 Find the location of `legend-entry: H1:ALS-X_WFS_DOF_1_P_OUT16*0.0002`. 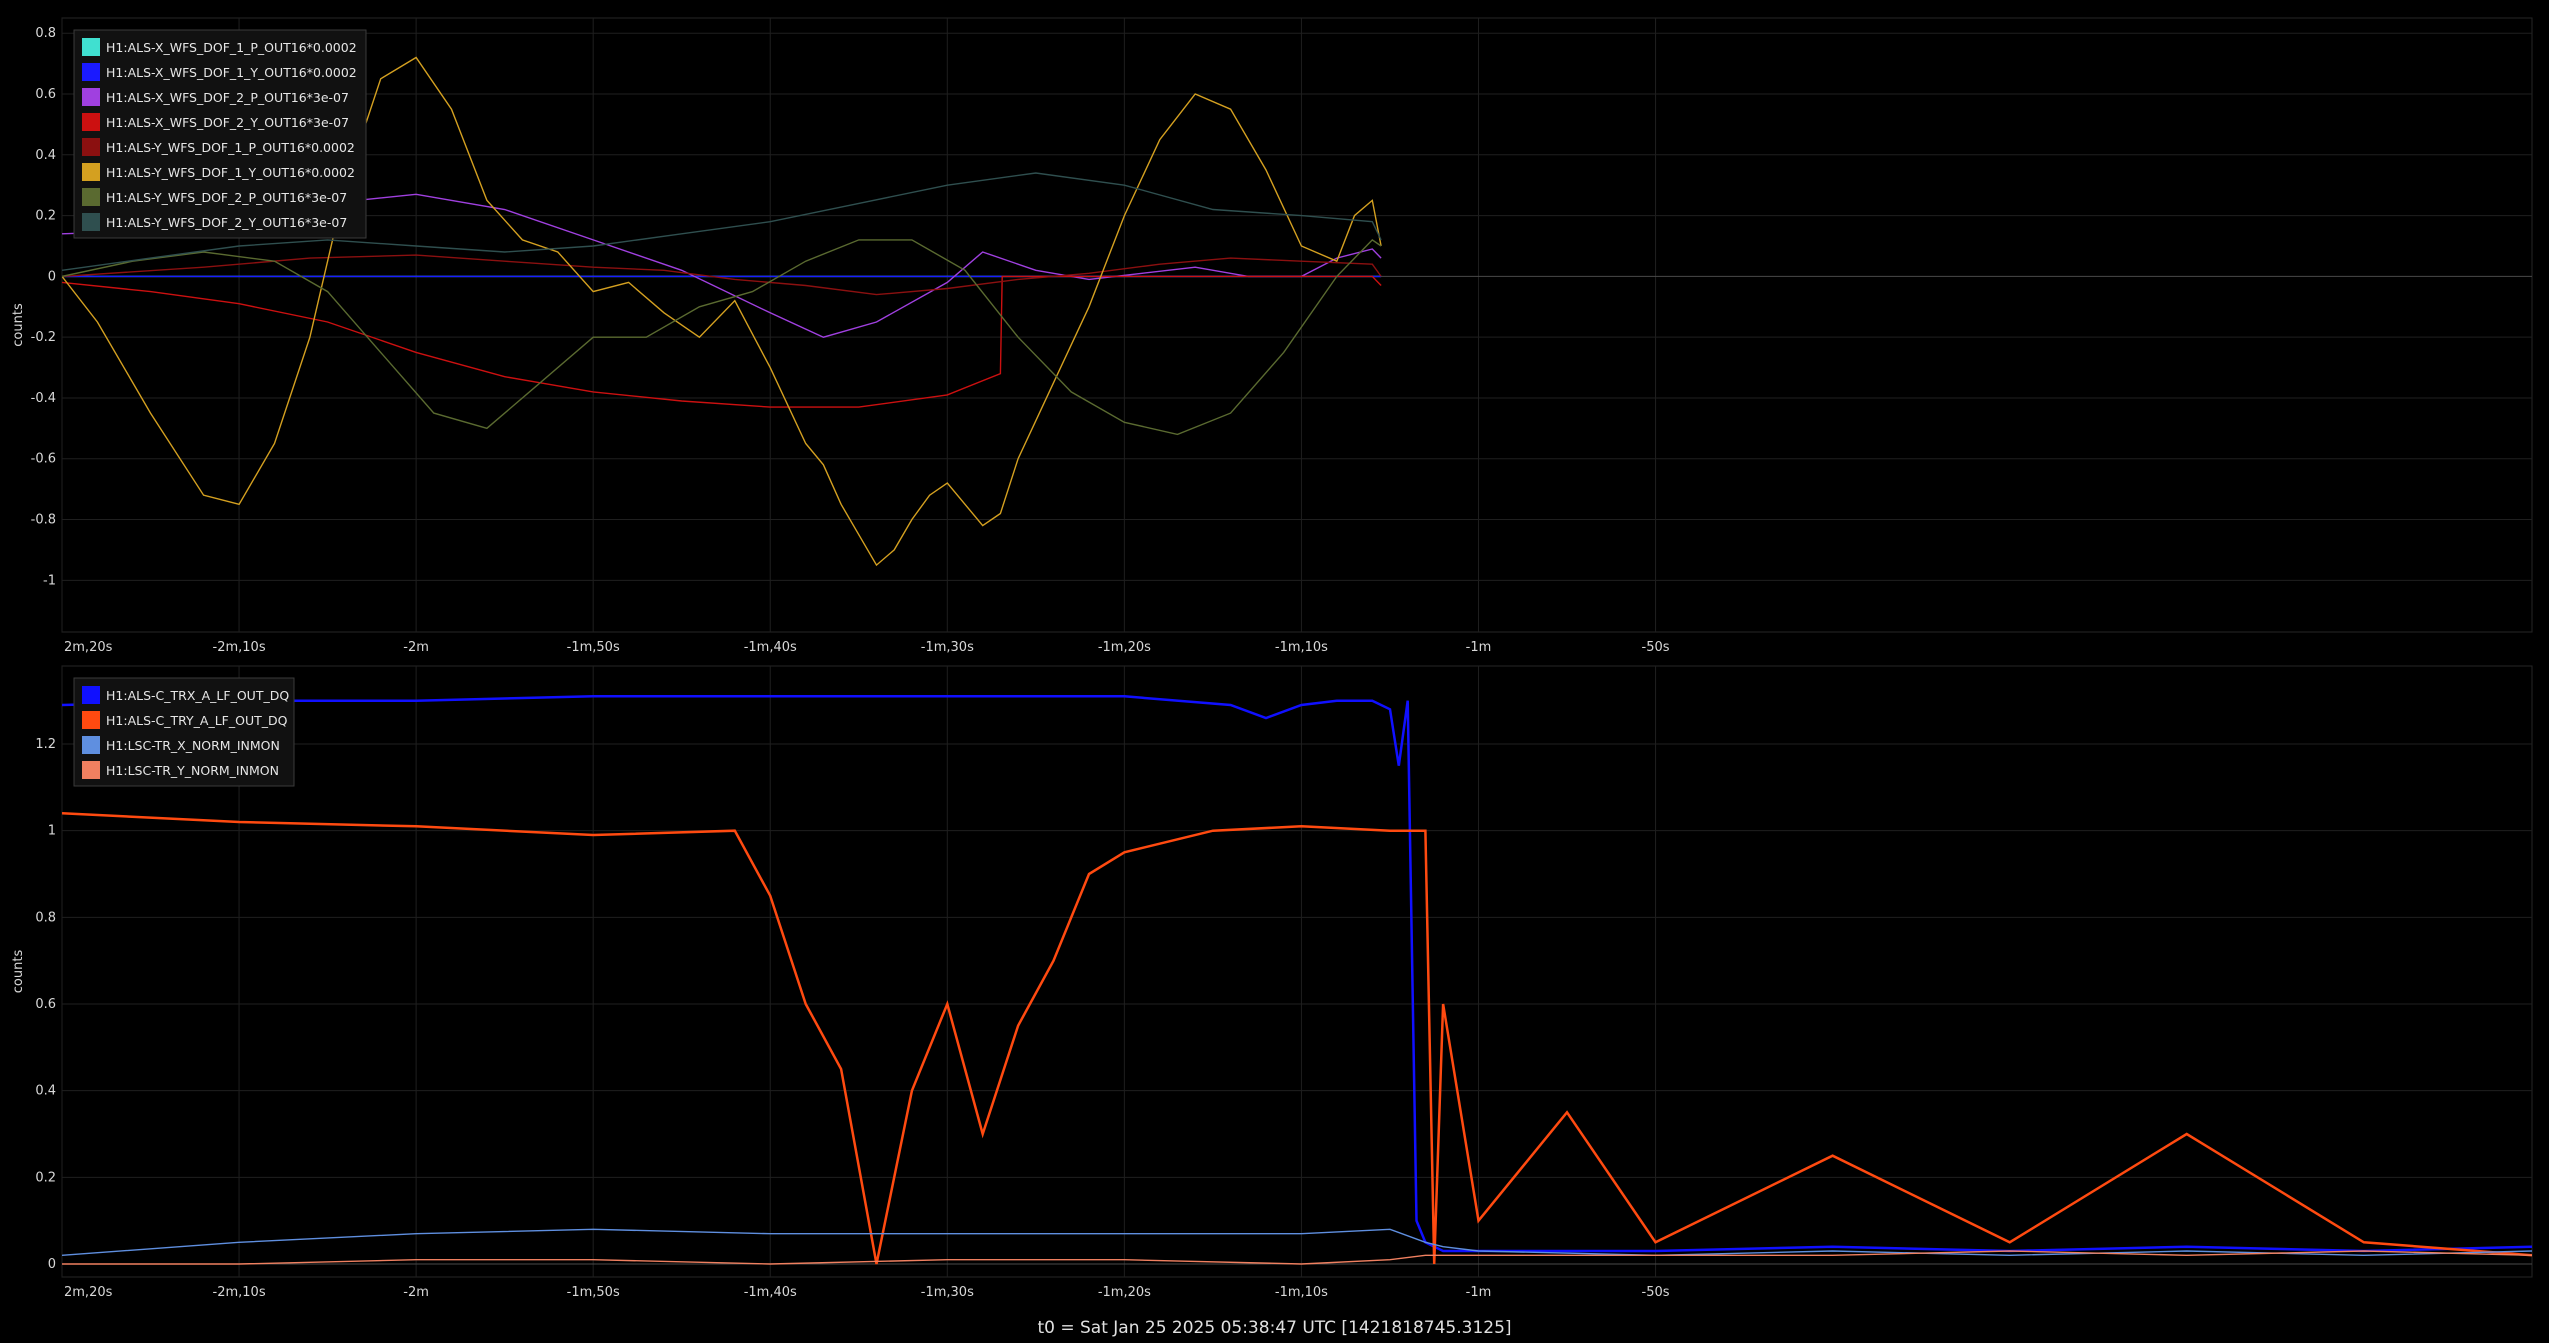

legend-entry: H1:ALS-X_WFS_DOF_1_P_OUT16*0.0002 is located at coordinates (231, 47).